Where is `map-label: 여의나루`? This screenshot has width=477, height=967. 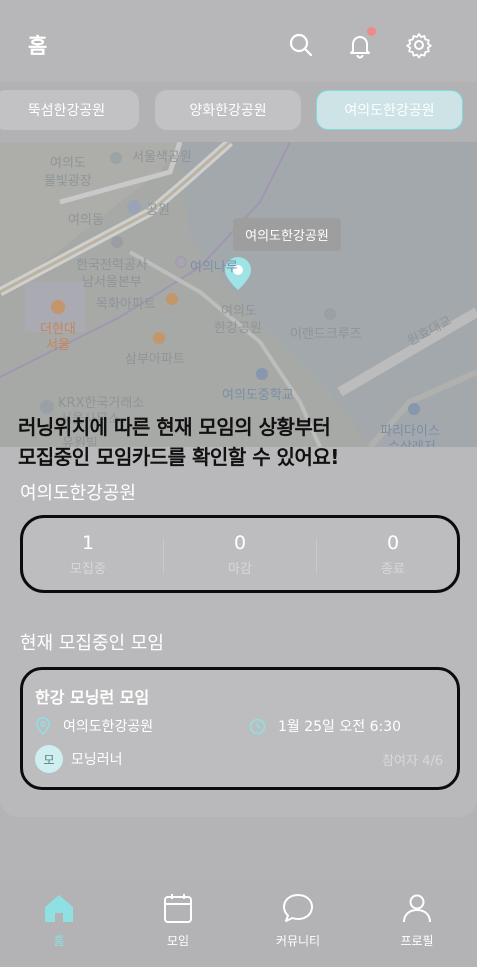 map-label: 여의나루 is located at coordinates (214, 267).